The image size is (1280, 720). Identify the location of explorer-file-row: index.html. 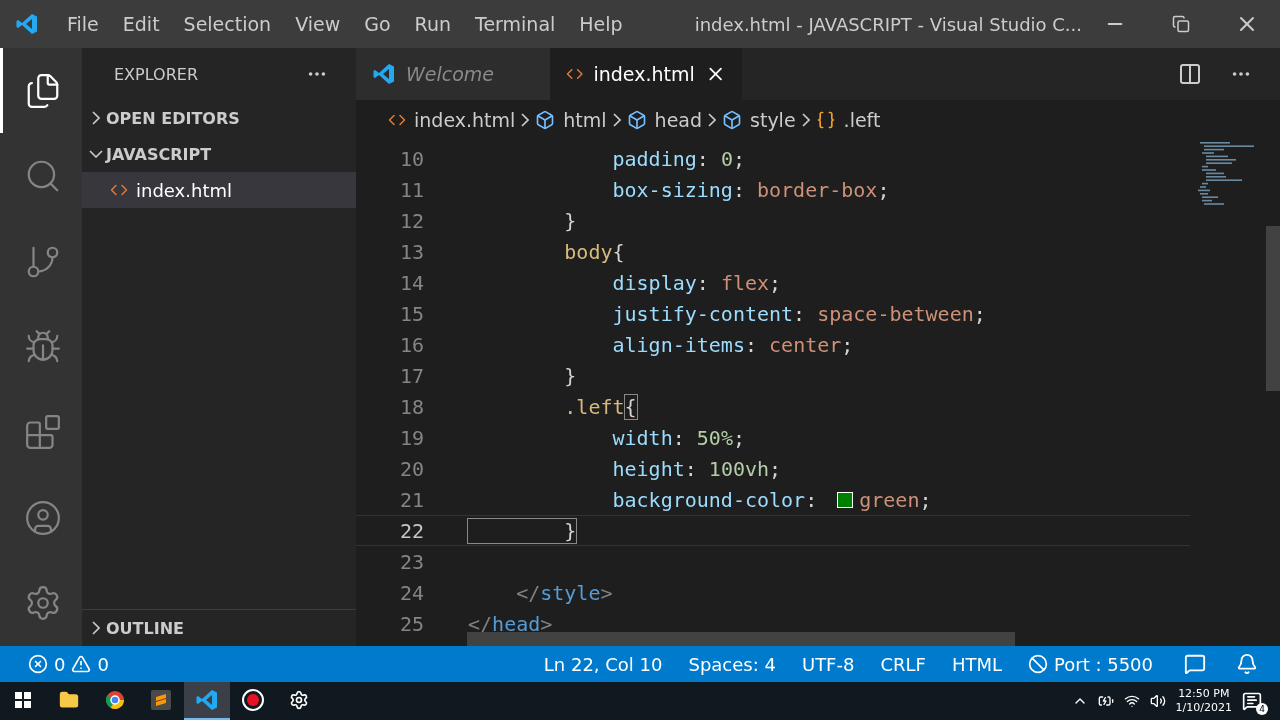
(219, 190).